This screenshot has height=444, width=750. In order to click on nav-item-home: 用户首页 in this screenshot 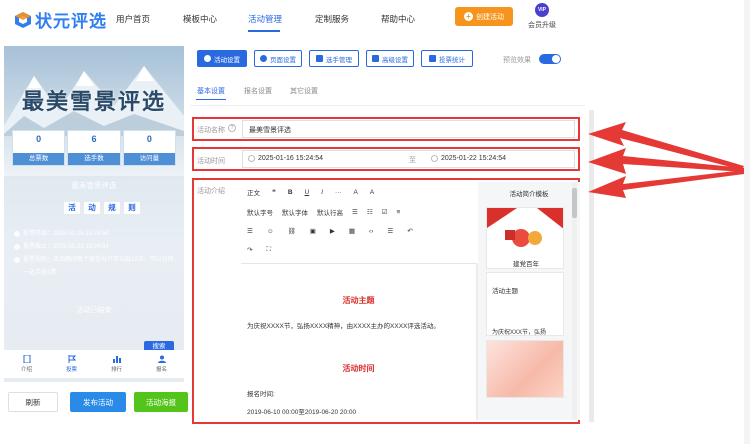, I will do `click(133, 19)`.